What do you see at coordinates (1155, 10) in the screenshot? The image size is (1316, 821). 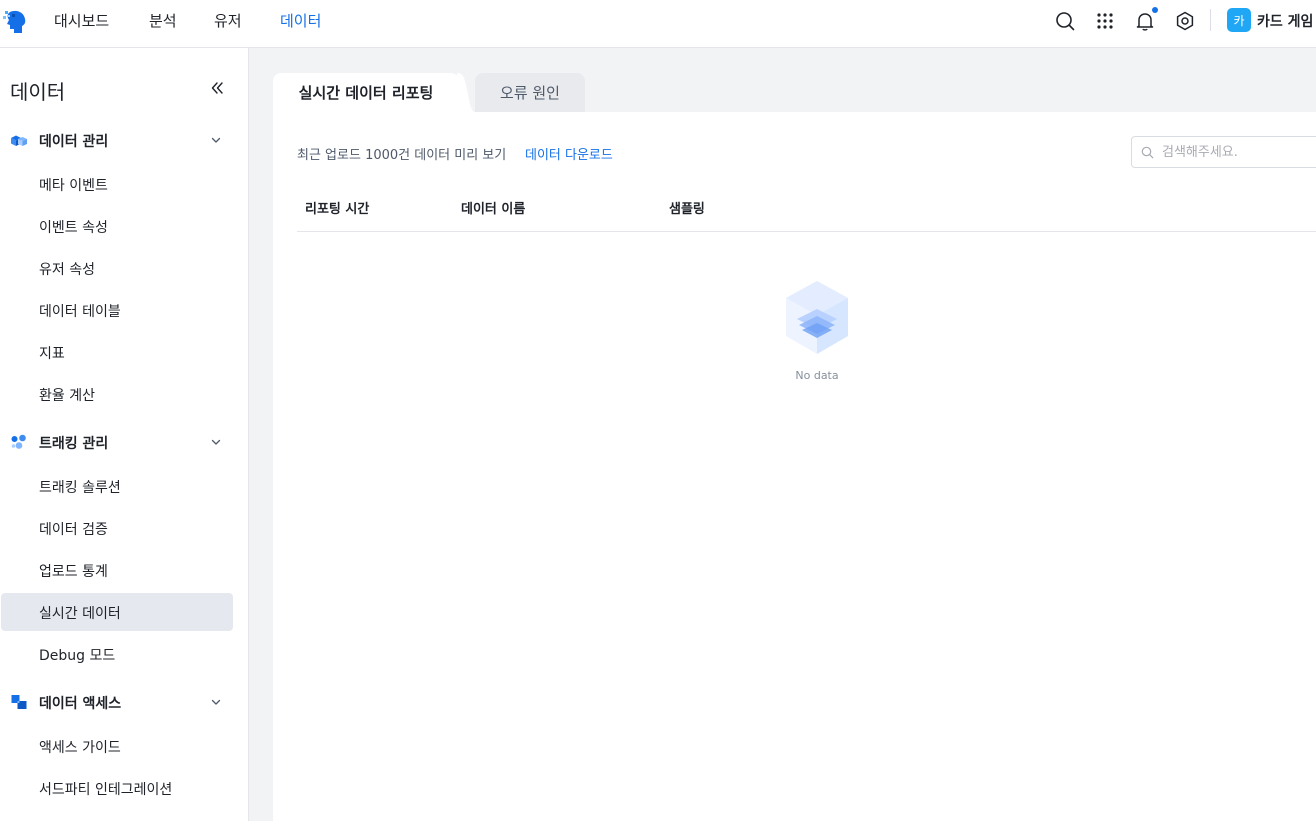 I see `notification-badge-dot` at bounding box center [1155, 10].